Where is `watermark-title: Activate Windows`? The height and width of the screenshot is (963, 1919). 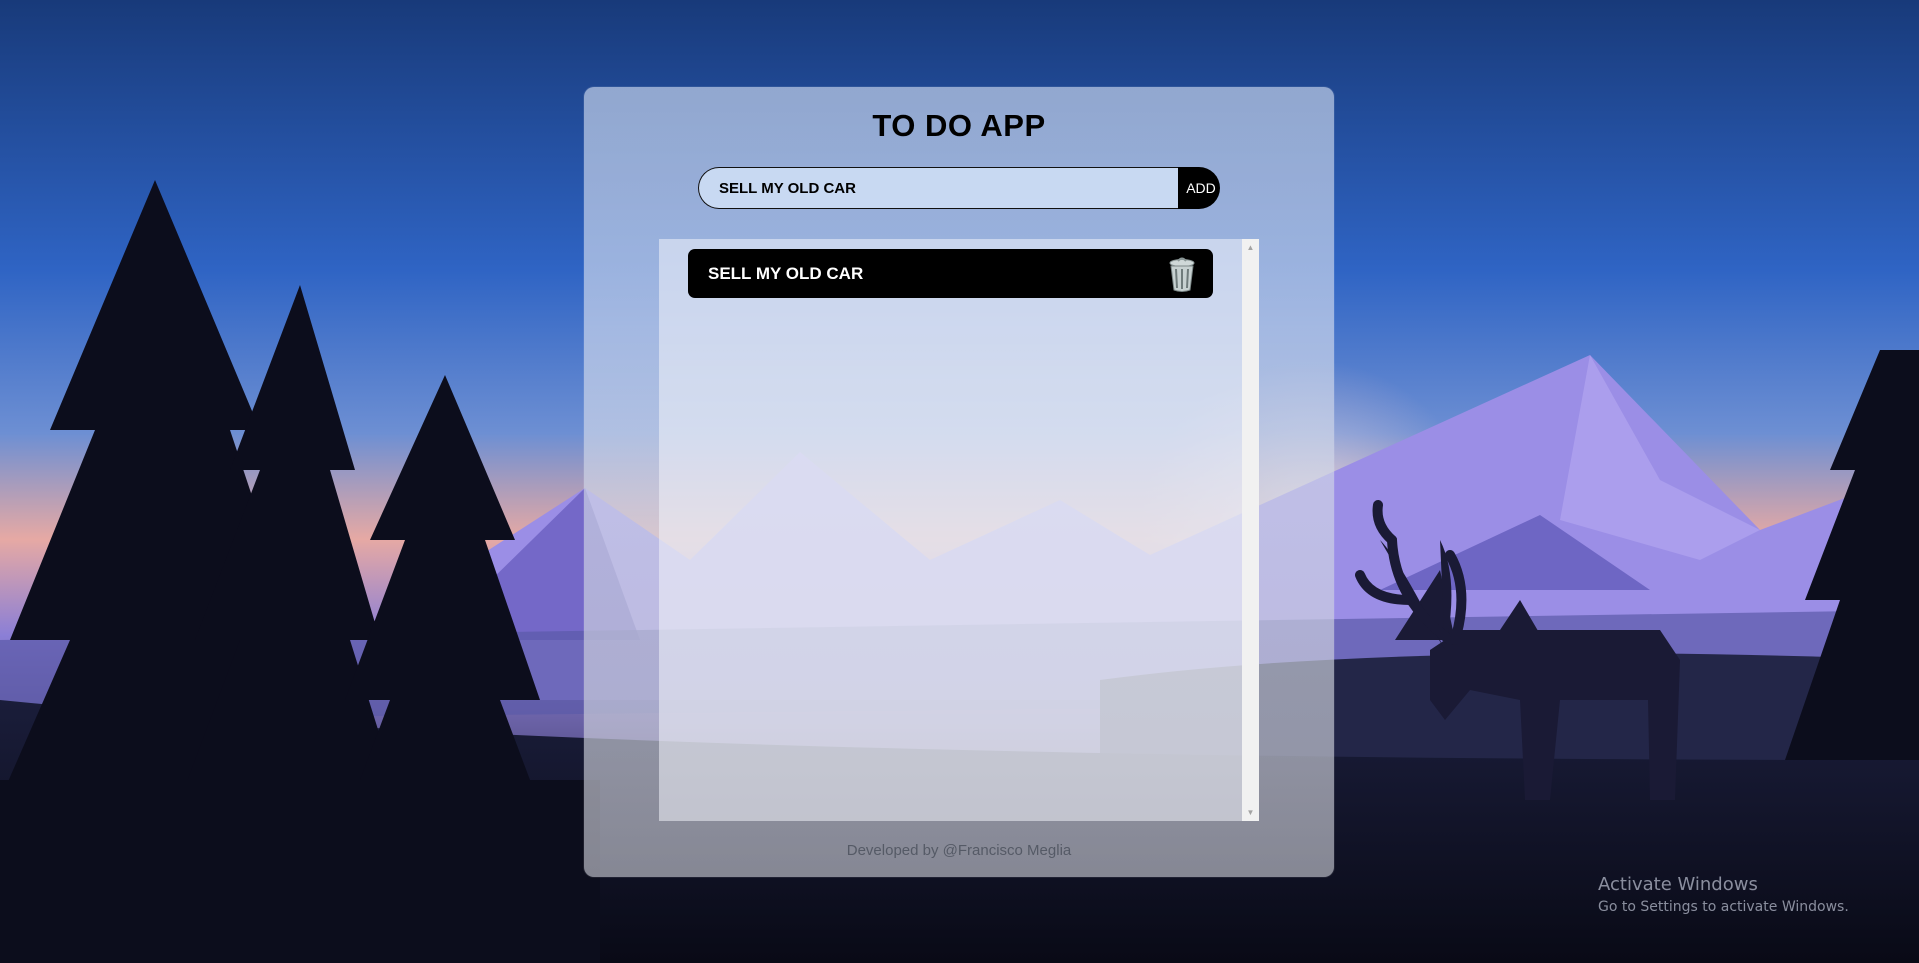
watermark-title: Activate Windows is located at coordinates (1678, 884).